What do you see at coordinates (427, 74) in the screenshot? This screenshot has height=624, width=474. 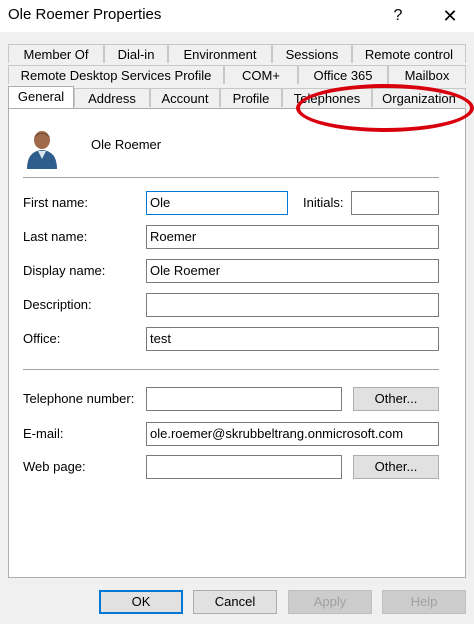 I see `tab-mailbox: Mailbox` at bounding box center [427, 74].